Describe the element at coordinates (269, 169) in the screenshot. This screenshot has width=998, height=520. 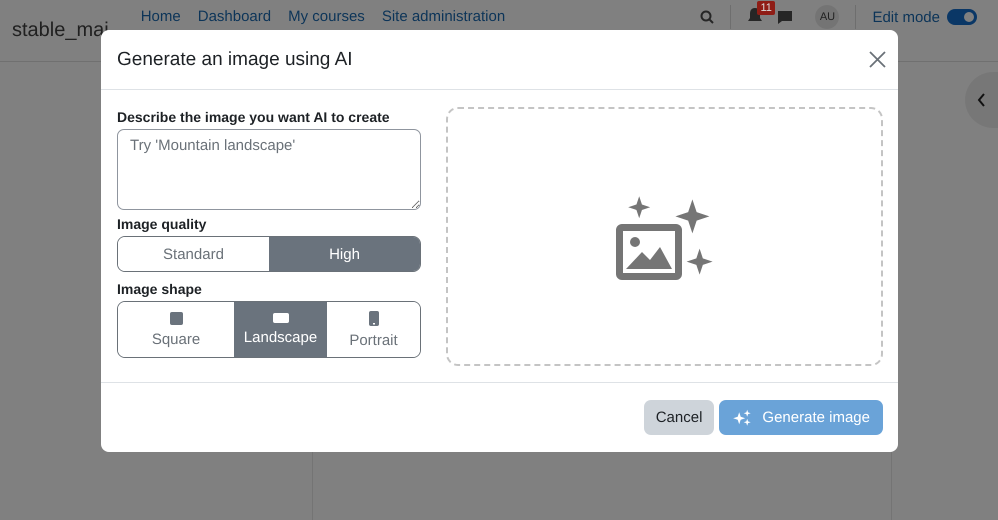
I see `prompt-field: Try 'Mountain landscape'` at that location.